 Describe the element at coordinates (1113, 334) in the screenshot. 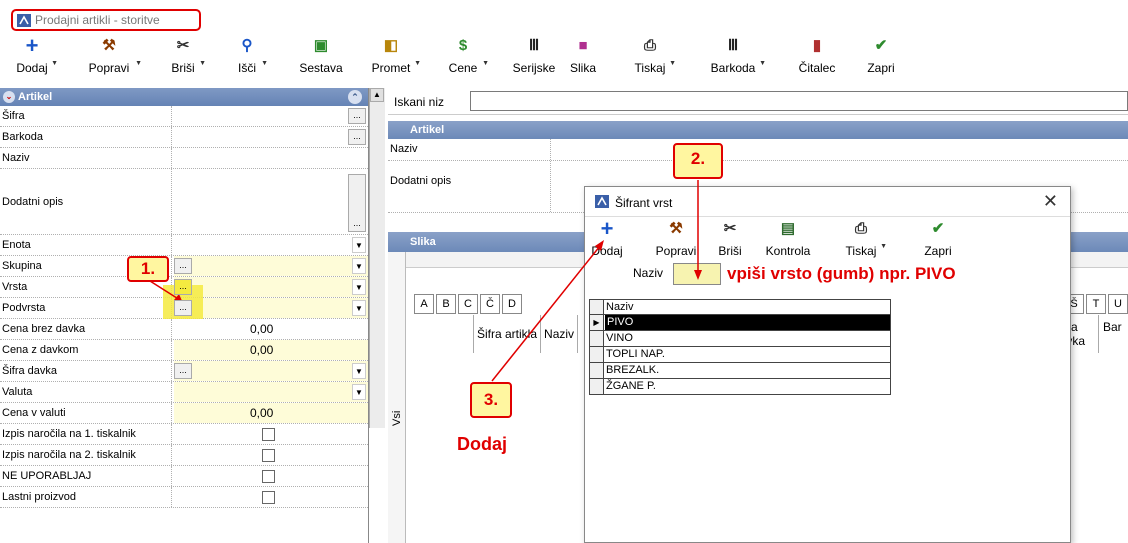

I see `column-bar: Bar` at that location.